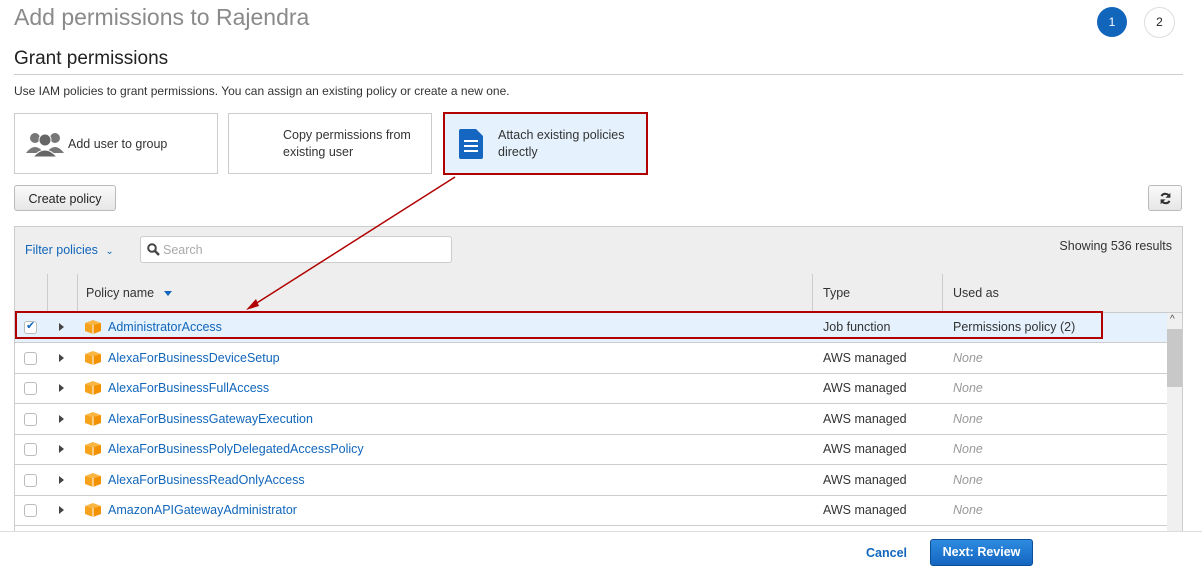  Describe the element at coordinates (886, 553) in the screenshot. I see `cancel-button: Cancel` at that location.